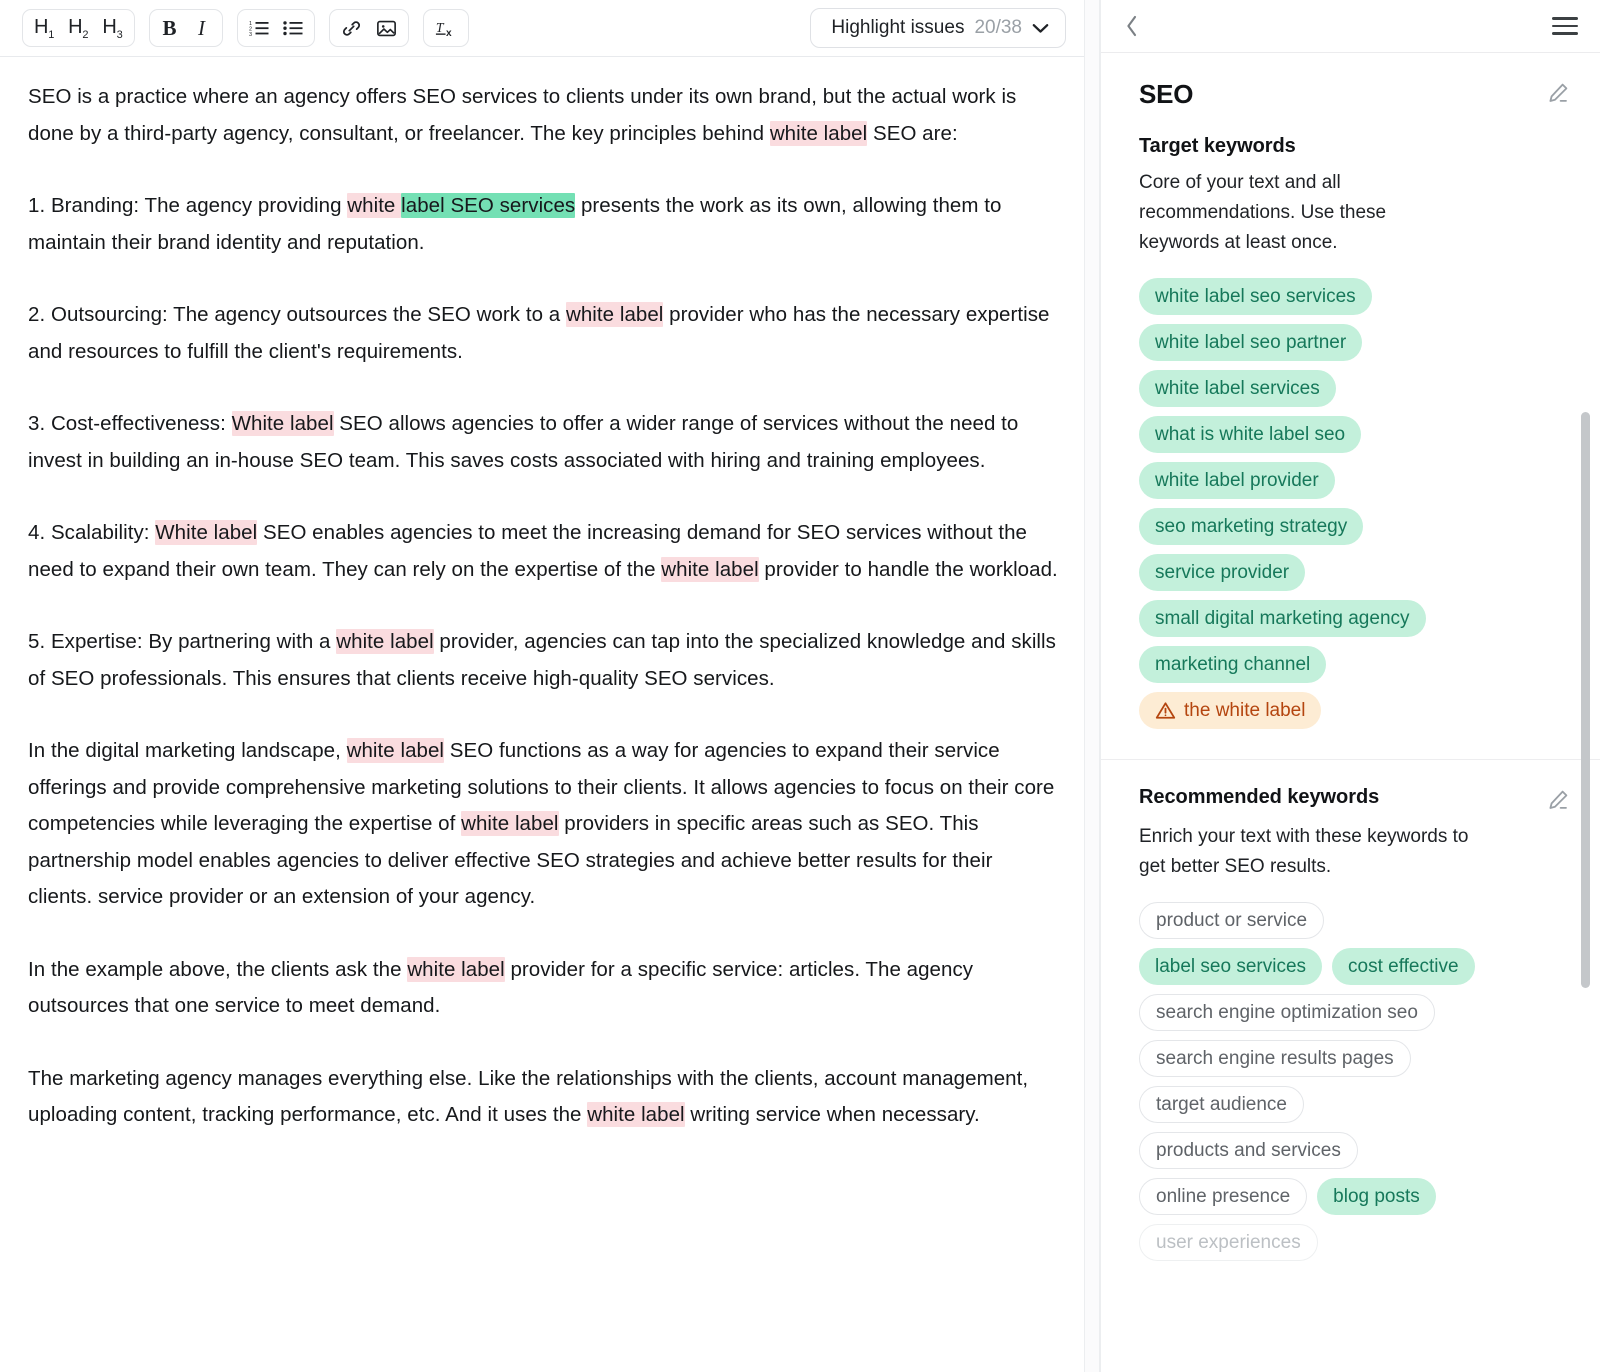 Image resolution: width=1600 pixels, height=1372 pixels. I want to click on keyword-chip-label: user experiences, so click(1228, 1242).